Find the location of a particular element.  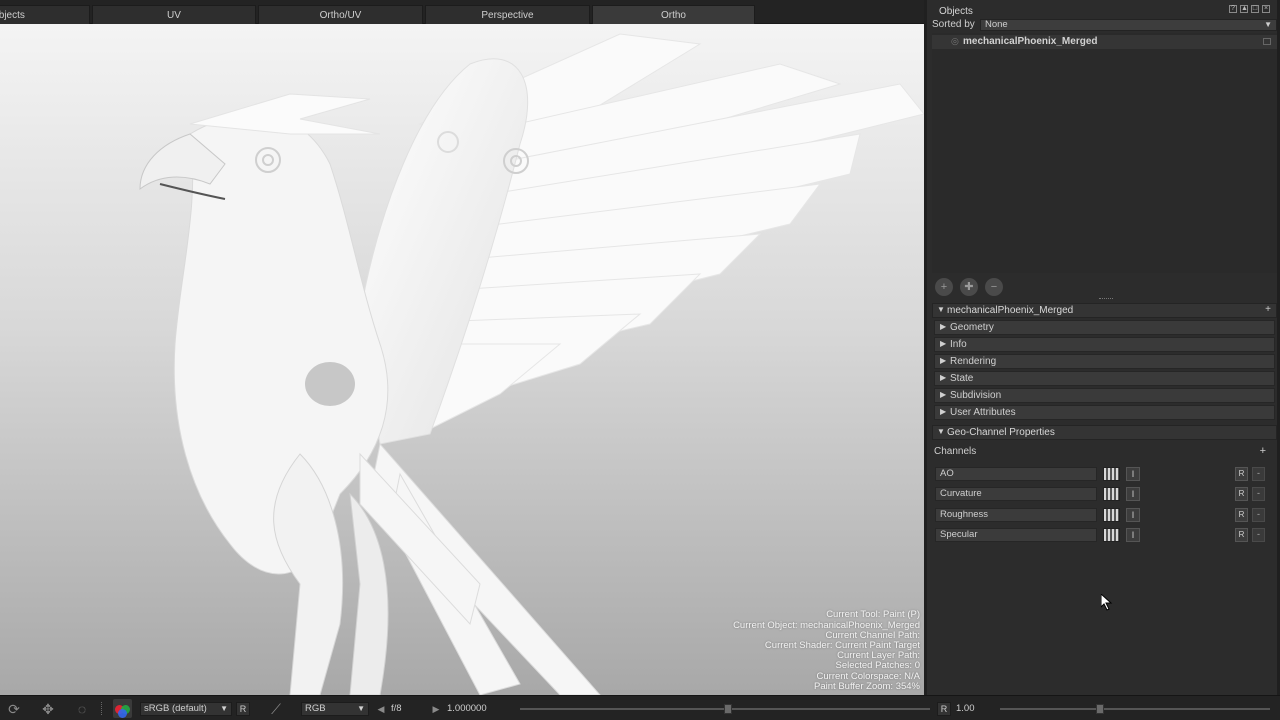

section-label: Rendering is located at coordinates (973, 361).